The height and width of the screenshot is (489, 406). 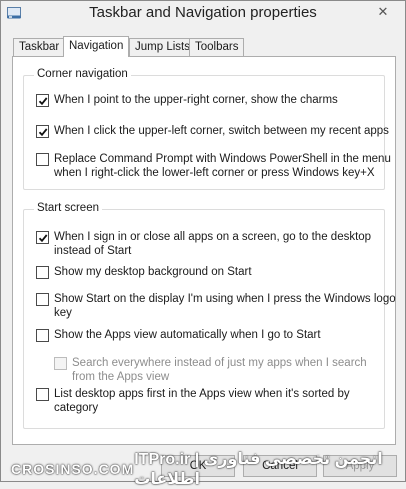 I want to click on tab-navigation: Navigation, so click(x=96, y=46).